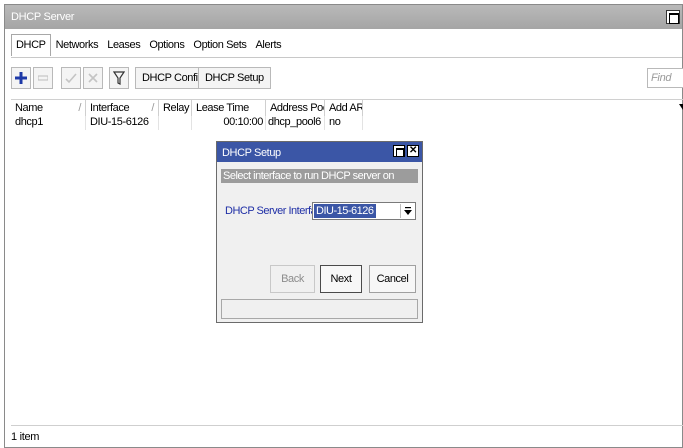 Image resolution: width=683 pixels, height=448 pixels. I want to click on plus-icon, so click(21, 78).